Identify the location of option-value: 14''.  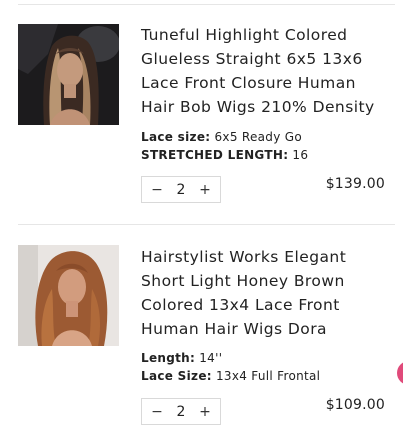
(211, 358).